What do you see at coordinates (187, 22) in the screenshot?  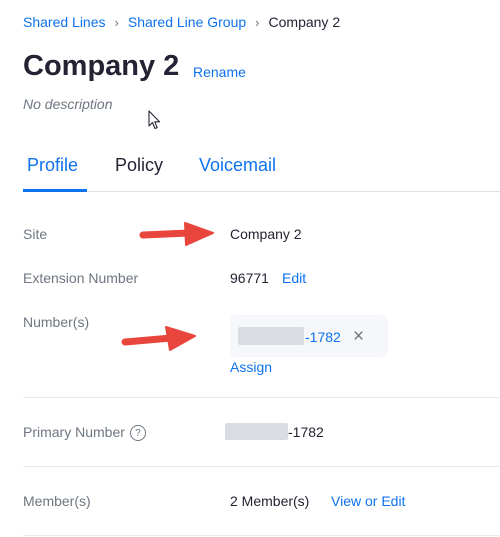 I see `breadcrumb-shared-line-group: Shared Line Group` at bounding box center [187, 22].